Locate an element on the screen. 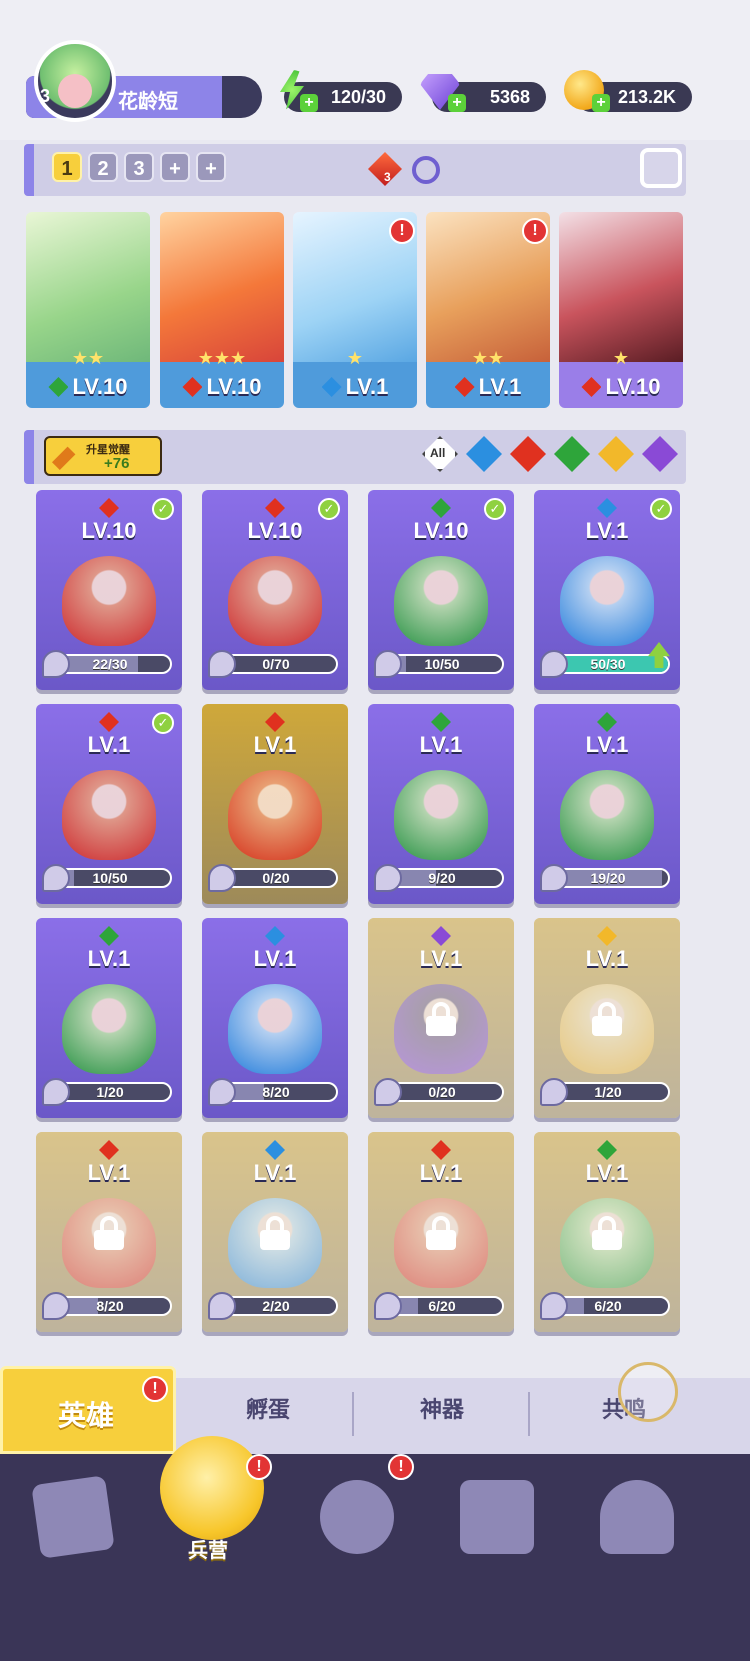 This screenshot has width=750, height=1661. team-tab-2: 2 is located at coordinates (103, 167).